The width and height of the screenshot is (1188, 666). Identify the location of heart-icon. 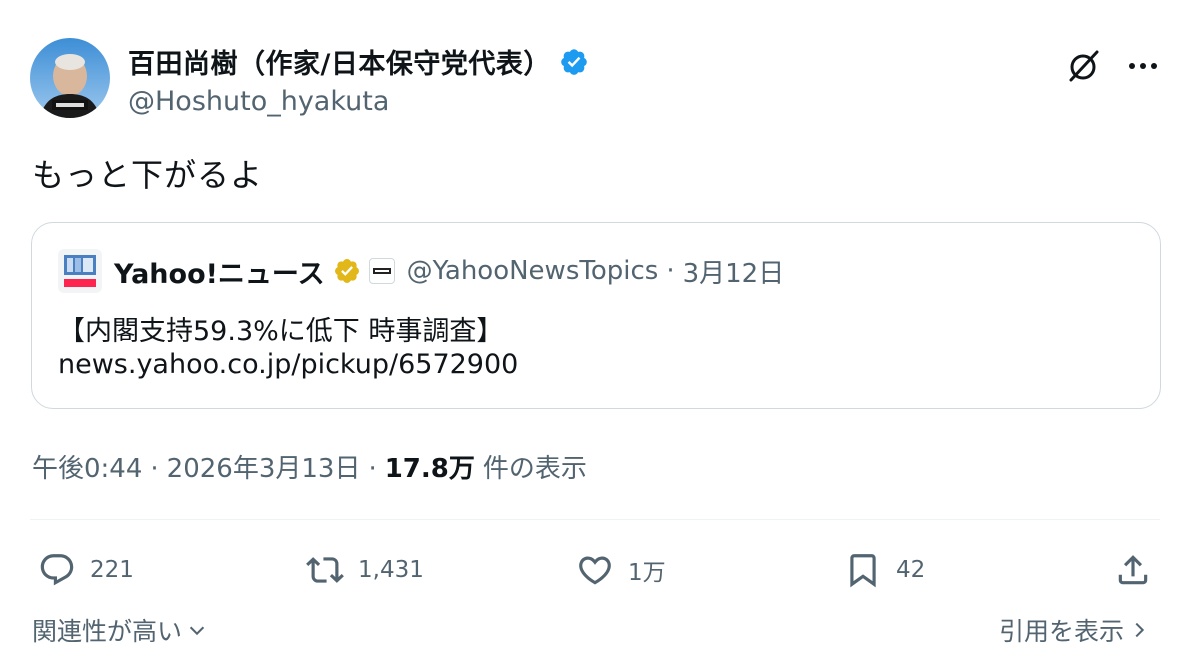
(595, 570).